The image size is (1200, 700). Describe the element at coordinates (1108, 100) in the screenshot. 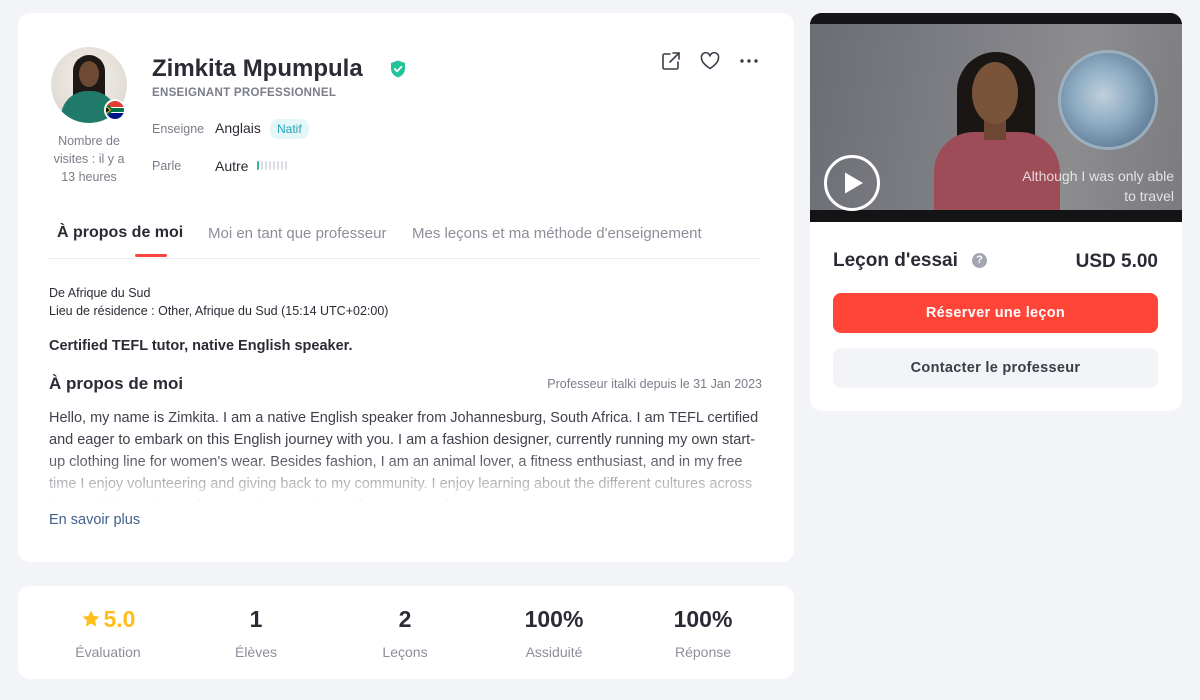

I see `globe-image` at that location.